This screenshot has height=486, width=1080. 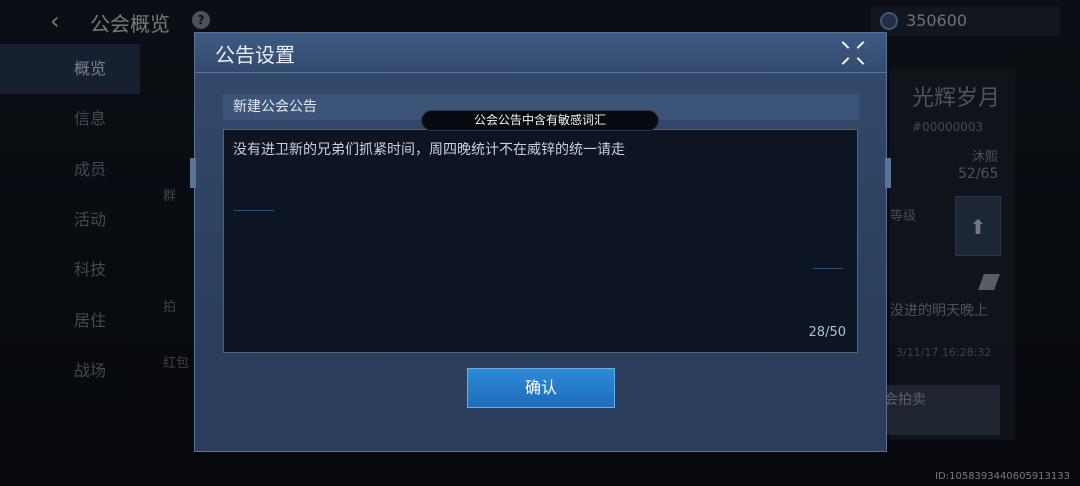 What do you see at coordinates (540, 120) in the screenshot?
I see `sensitive-word-toast: 公会公告中含有敏感词汇` at bounding box center [540, 120].